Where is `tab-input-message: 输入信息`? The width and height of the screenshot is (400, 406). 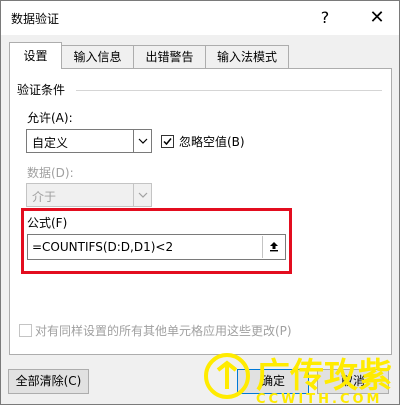
tab-input-message: 输入信息 is located at coordinates (97, 56).